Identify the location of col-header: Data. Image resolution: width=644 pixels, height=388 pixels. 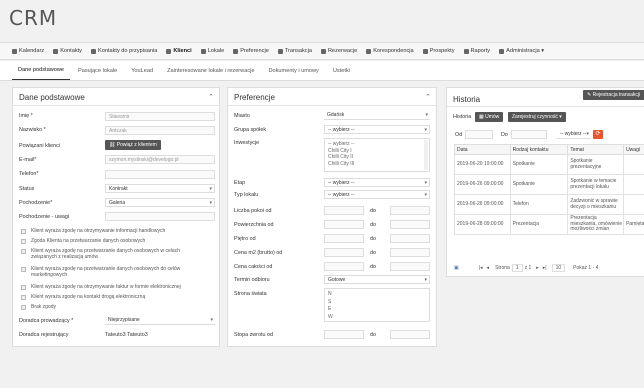
(482, 149).